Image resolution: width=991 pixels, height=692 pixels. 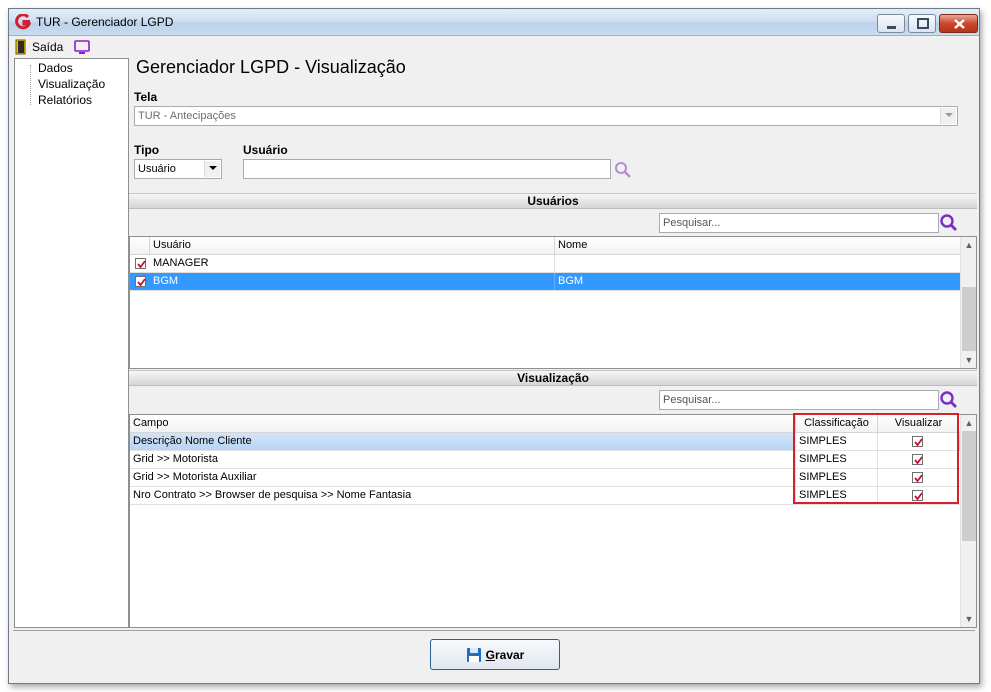 What do you see at coordinates (891, 27) in the screenshot?
I see `minimize-icon` at bounding box center [891, 27].